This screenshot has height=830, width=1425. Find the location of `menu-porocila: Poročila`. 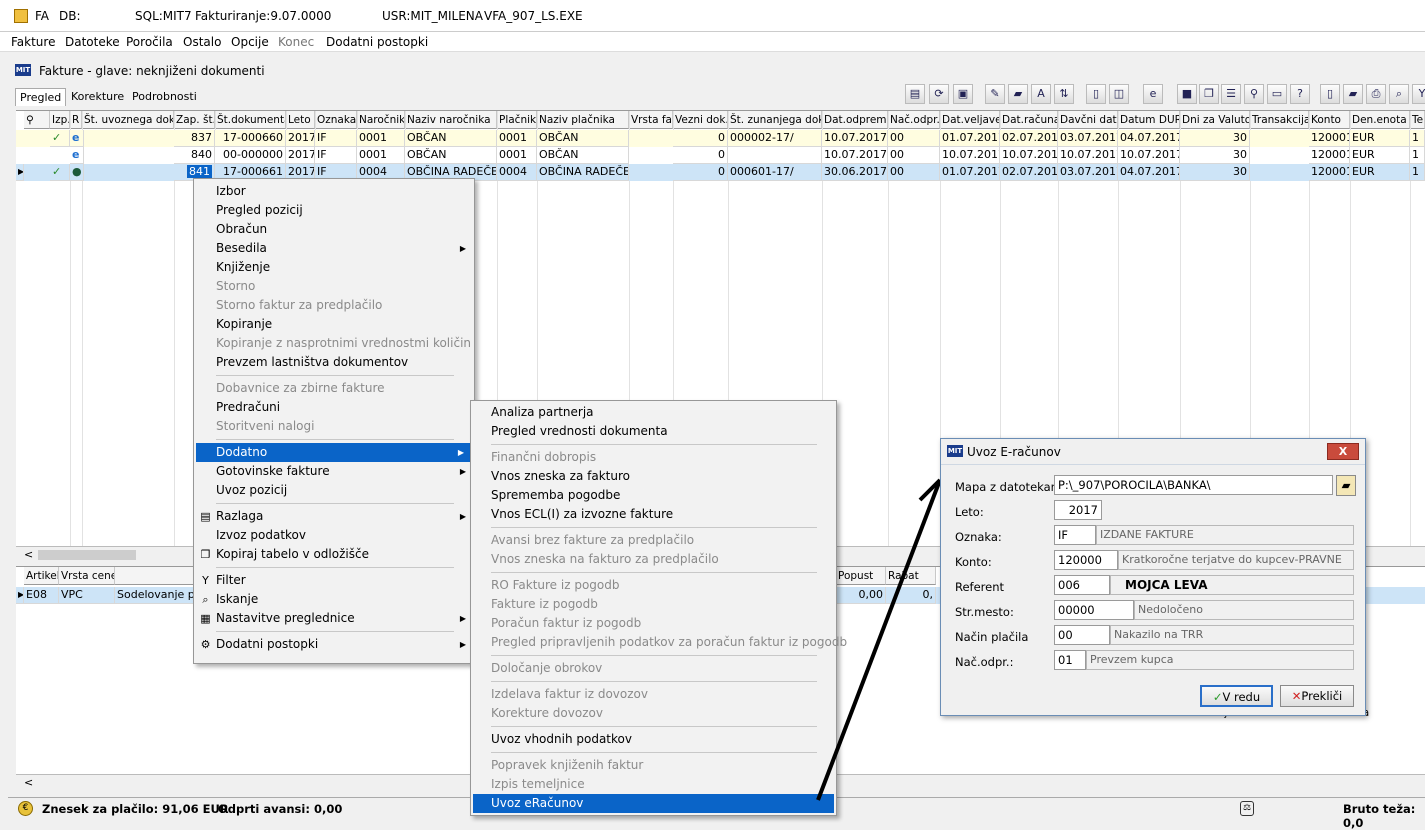

menu-porocila: Poročila is located at coordinates (149, 42).